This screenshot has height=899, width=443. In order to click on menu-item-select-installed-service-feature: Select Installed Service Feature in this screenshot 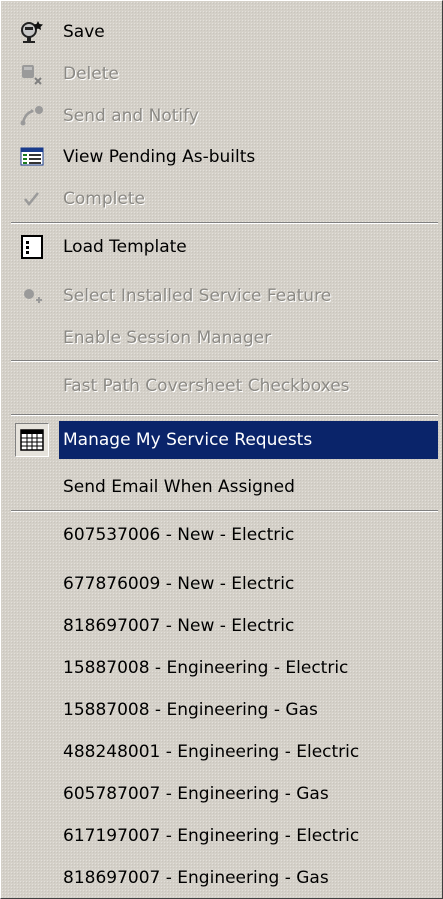, I will do `click(221, 296)`.